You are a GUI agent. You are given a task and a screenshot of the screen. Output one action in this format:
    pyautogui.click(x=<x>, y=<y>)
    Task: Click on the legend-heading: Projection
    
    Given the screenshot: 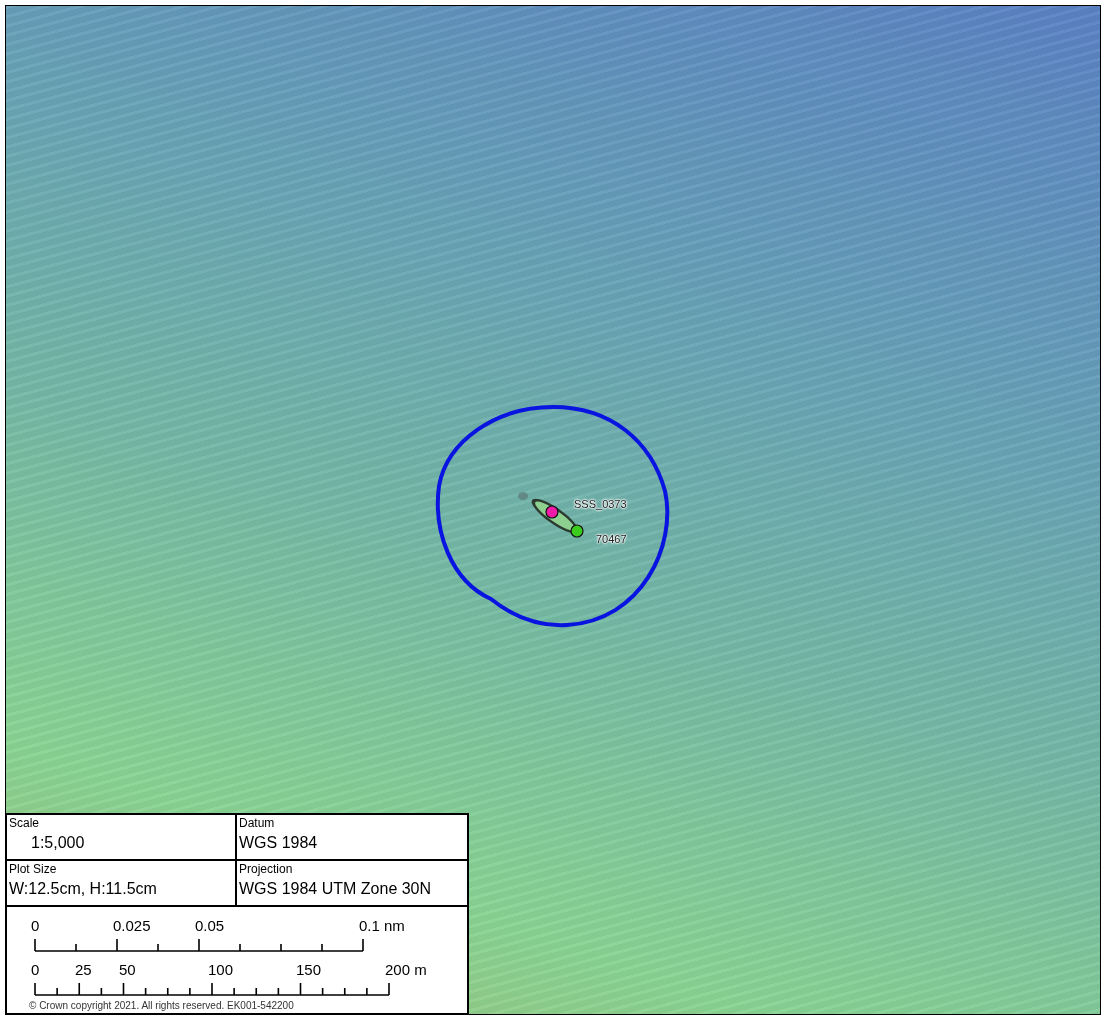 What is the action you would take?
    pyautogui.click(x=266, y=869)
    